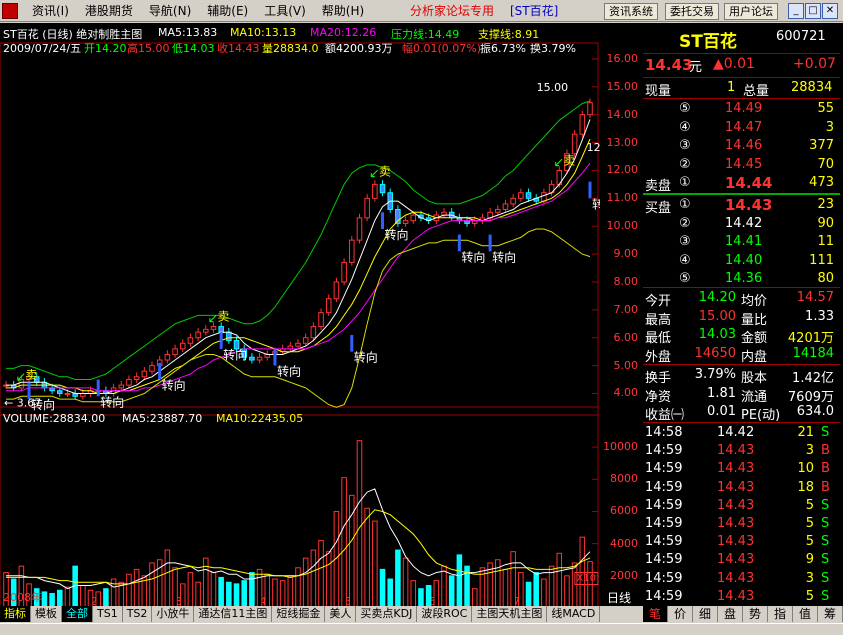 The height and width of the screenshot is (635, 843). What do you see at coordinates (736, 432) in the screenshot?
I see `tick-price: 14.42` at bounding box center [736, 432].